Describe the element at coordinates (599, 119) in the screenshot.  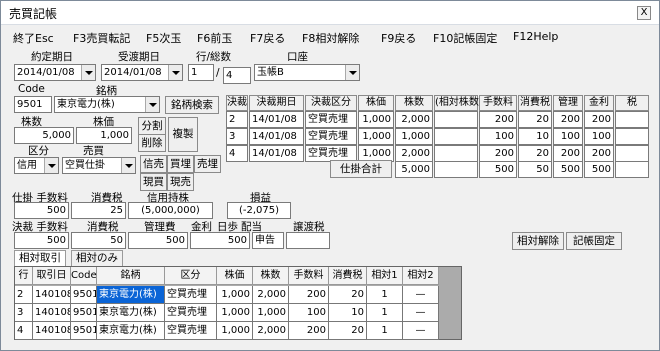
I see `right-cell: 200` at that location.